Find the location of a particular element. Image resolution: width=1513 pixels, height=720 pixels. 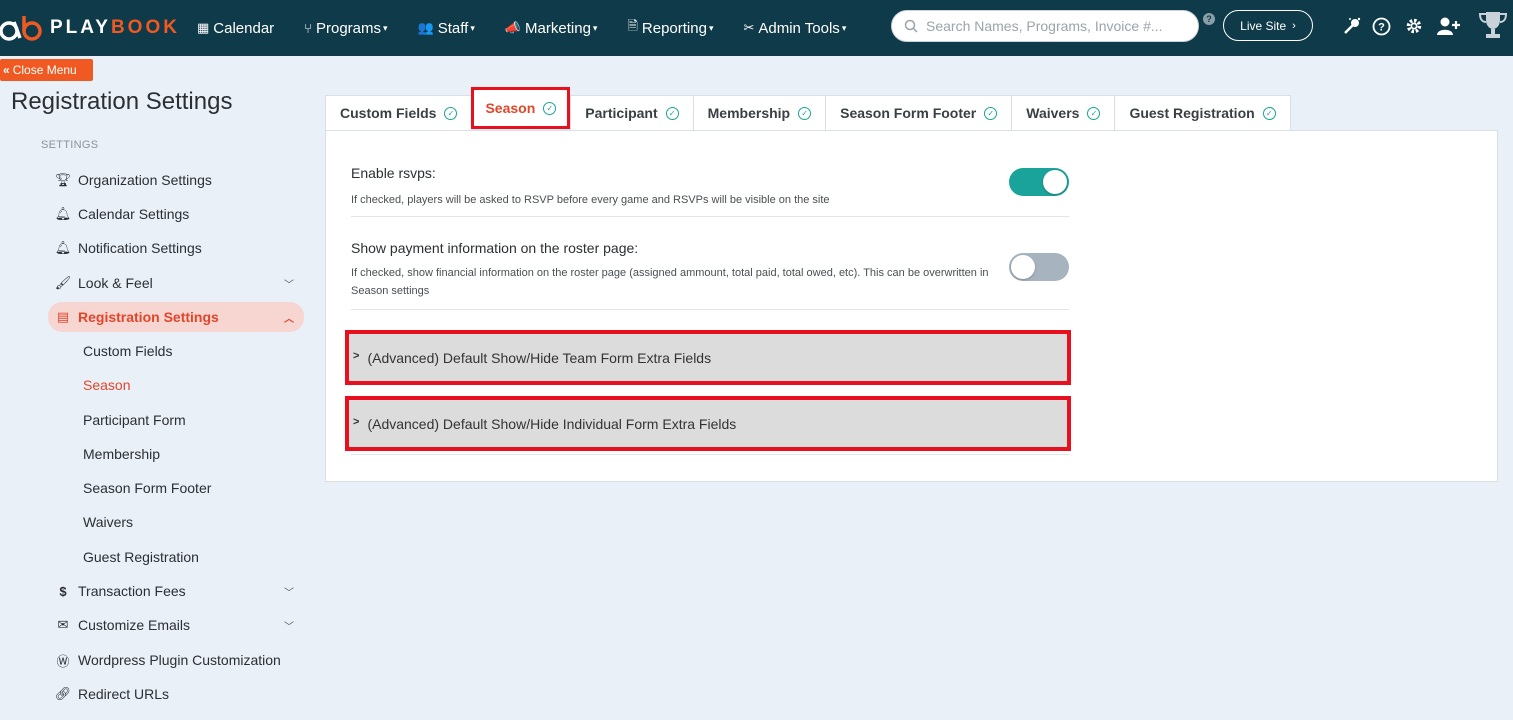

sidebar-subitem-custom-fields: Custom Fields is located at coordinates (127, 351).